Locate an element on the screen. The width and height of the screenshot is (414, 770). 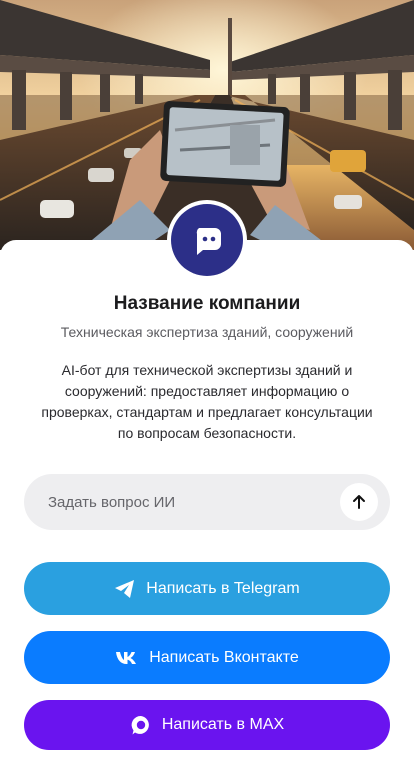
send-button is located at coordinates (359, 502).